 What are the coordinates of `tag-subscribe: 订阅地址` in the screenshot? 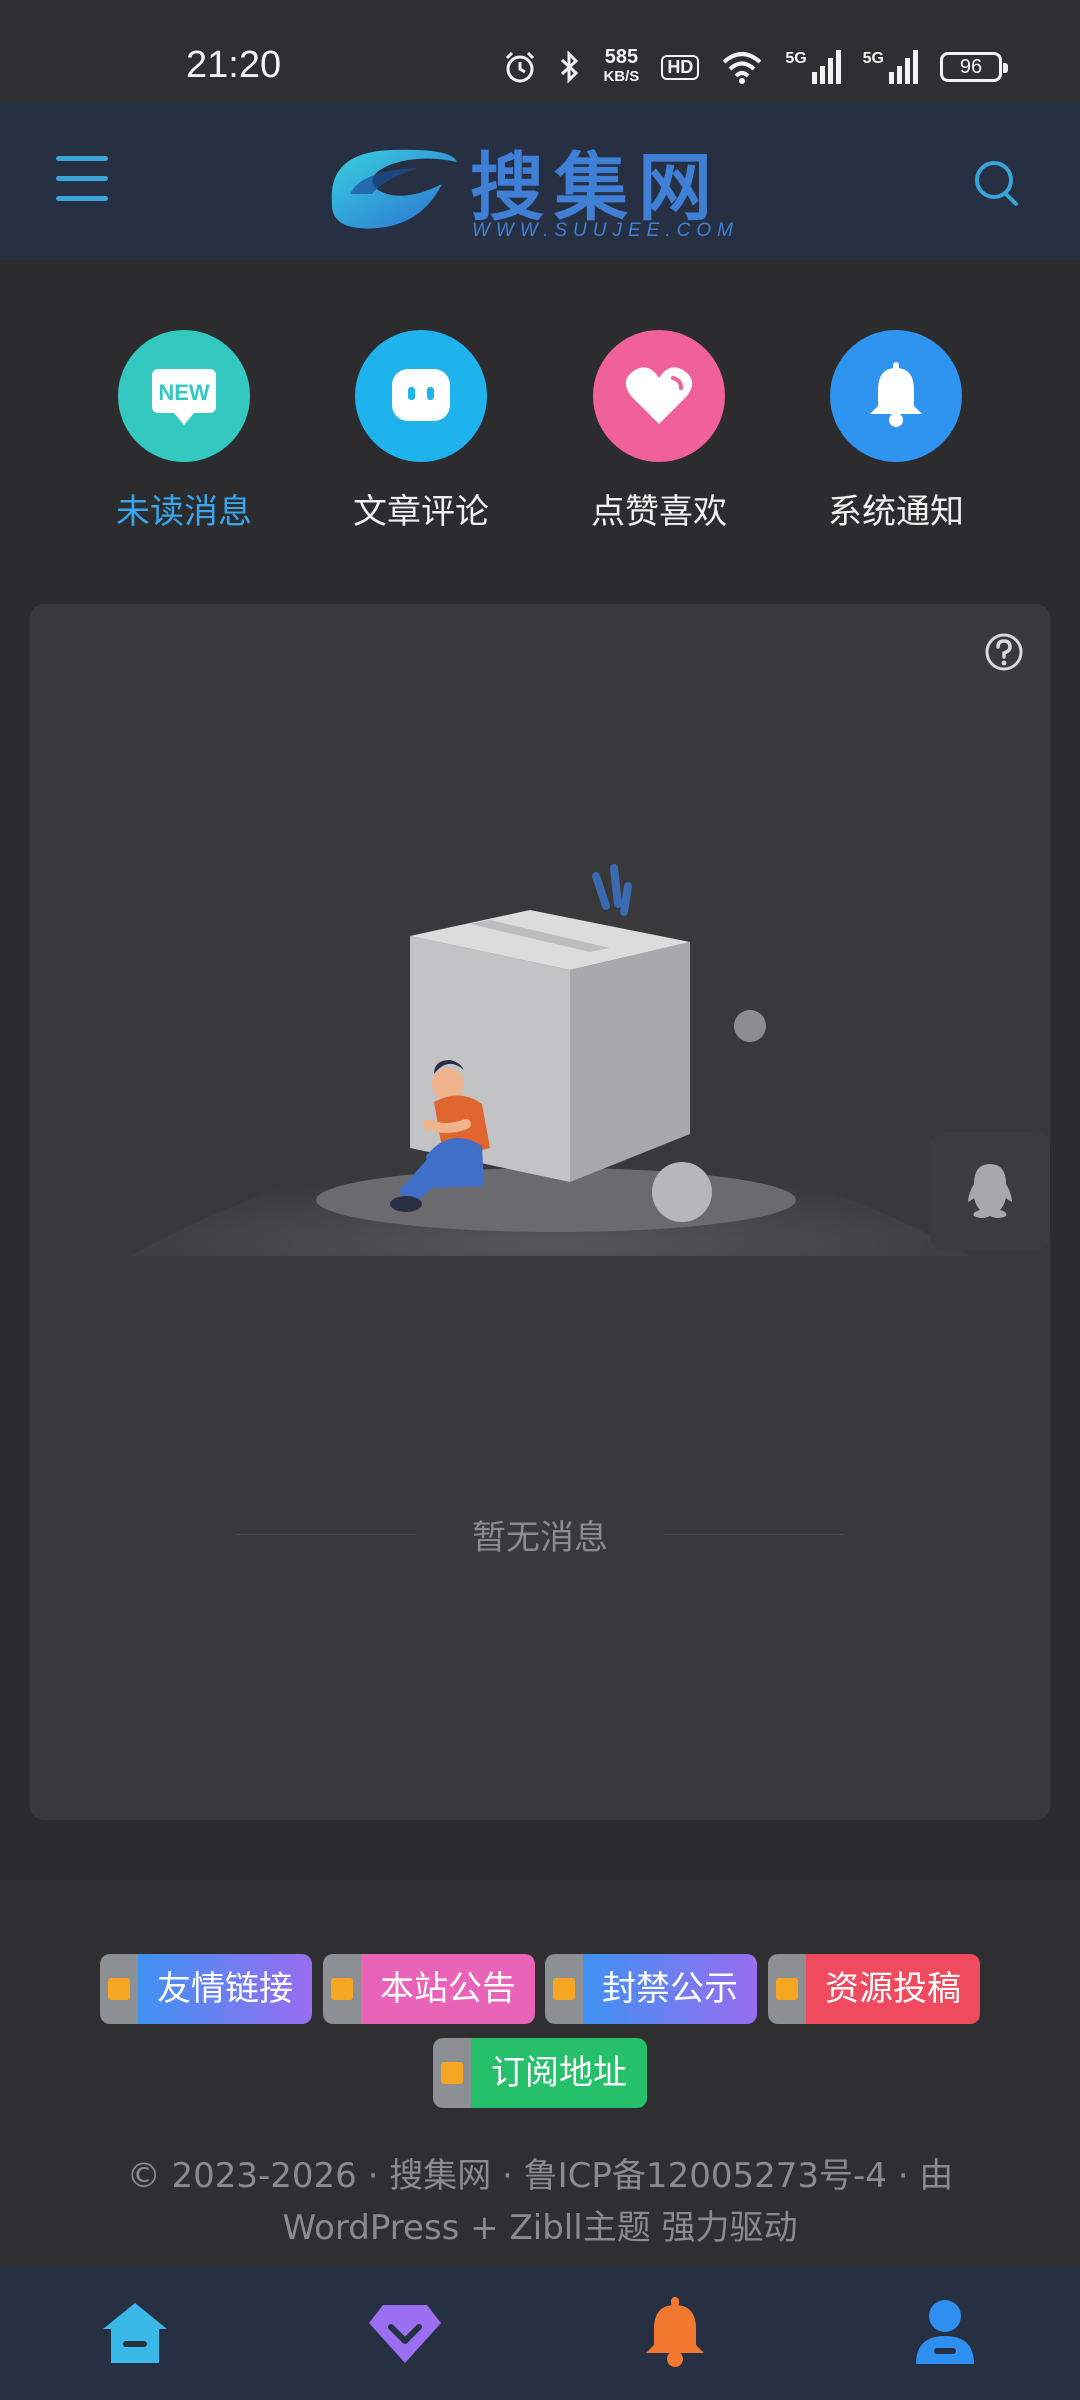 It's located at (540, 2073).